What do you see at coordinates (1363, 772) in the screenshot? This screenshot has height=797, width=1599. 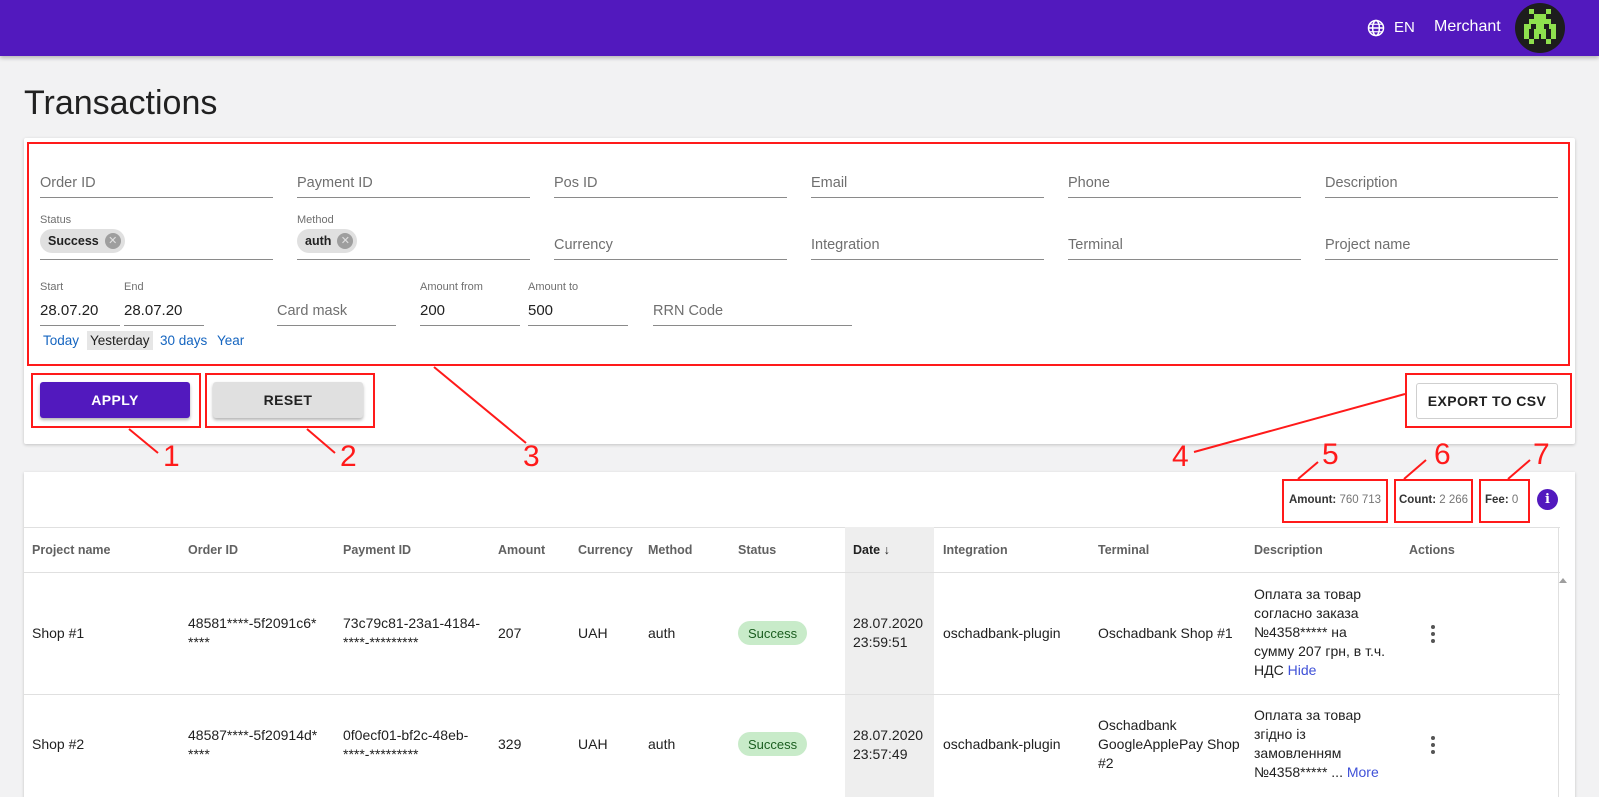 I see `more-description-link: More` at bounding box center [1363, 772].